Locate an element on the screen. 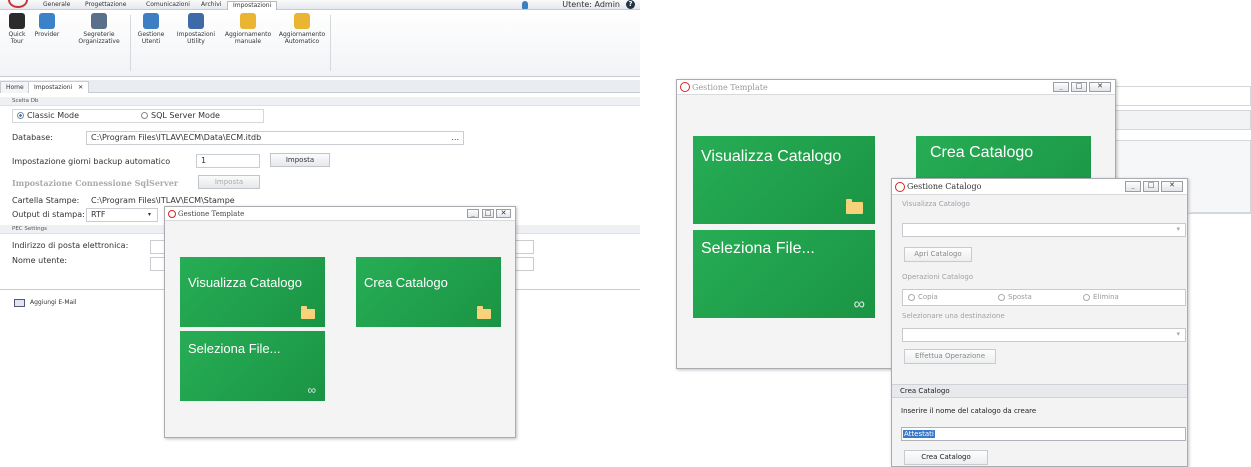 The image size is (1251, 467). tab-impostazioni: Impostazioni ✕ is located at coordinates (59, 87).